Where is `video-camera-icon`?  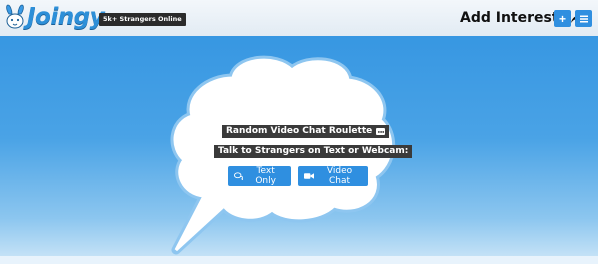 video-camera-icon is located at coordinates (309, 176).